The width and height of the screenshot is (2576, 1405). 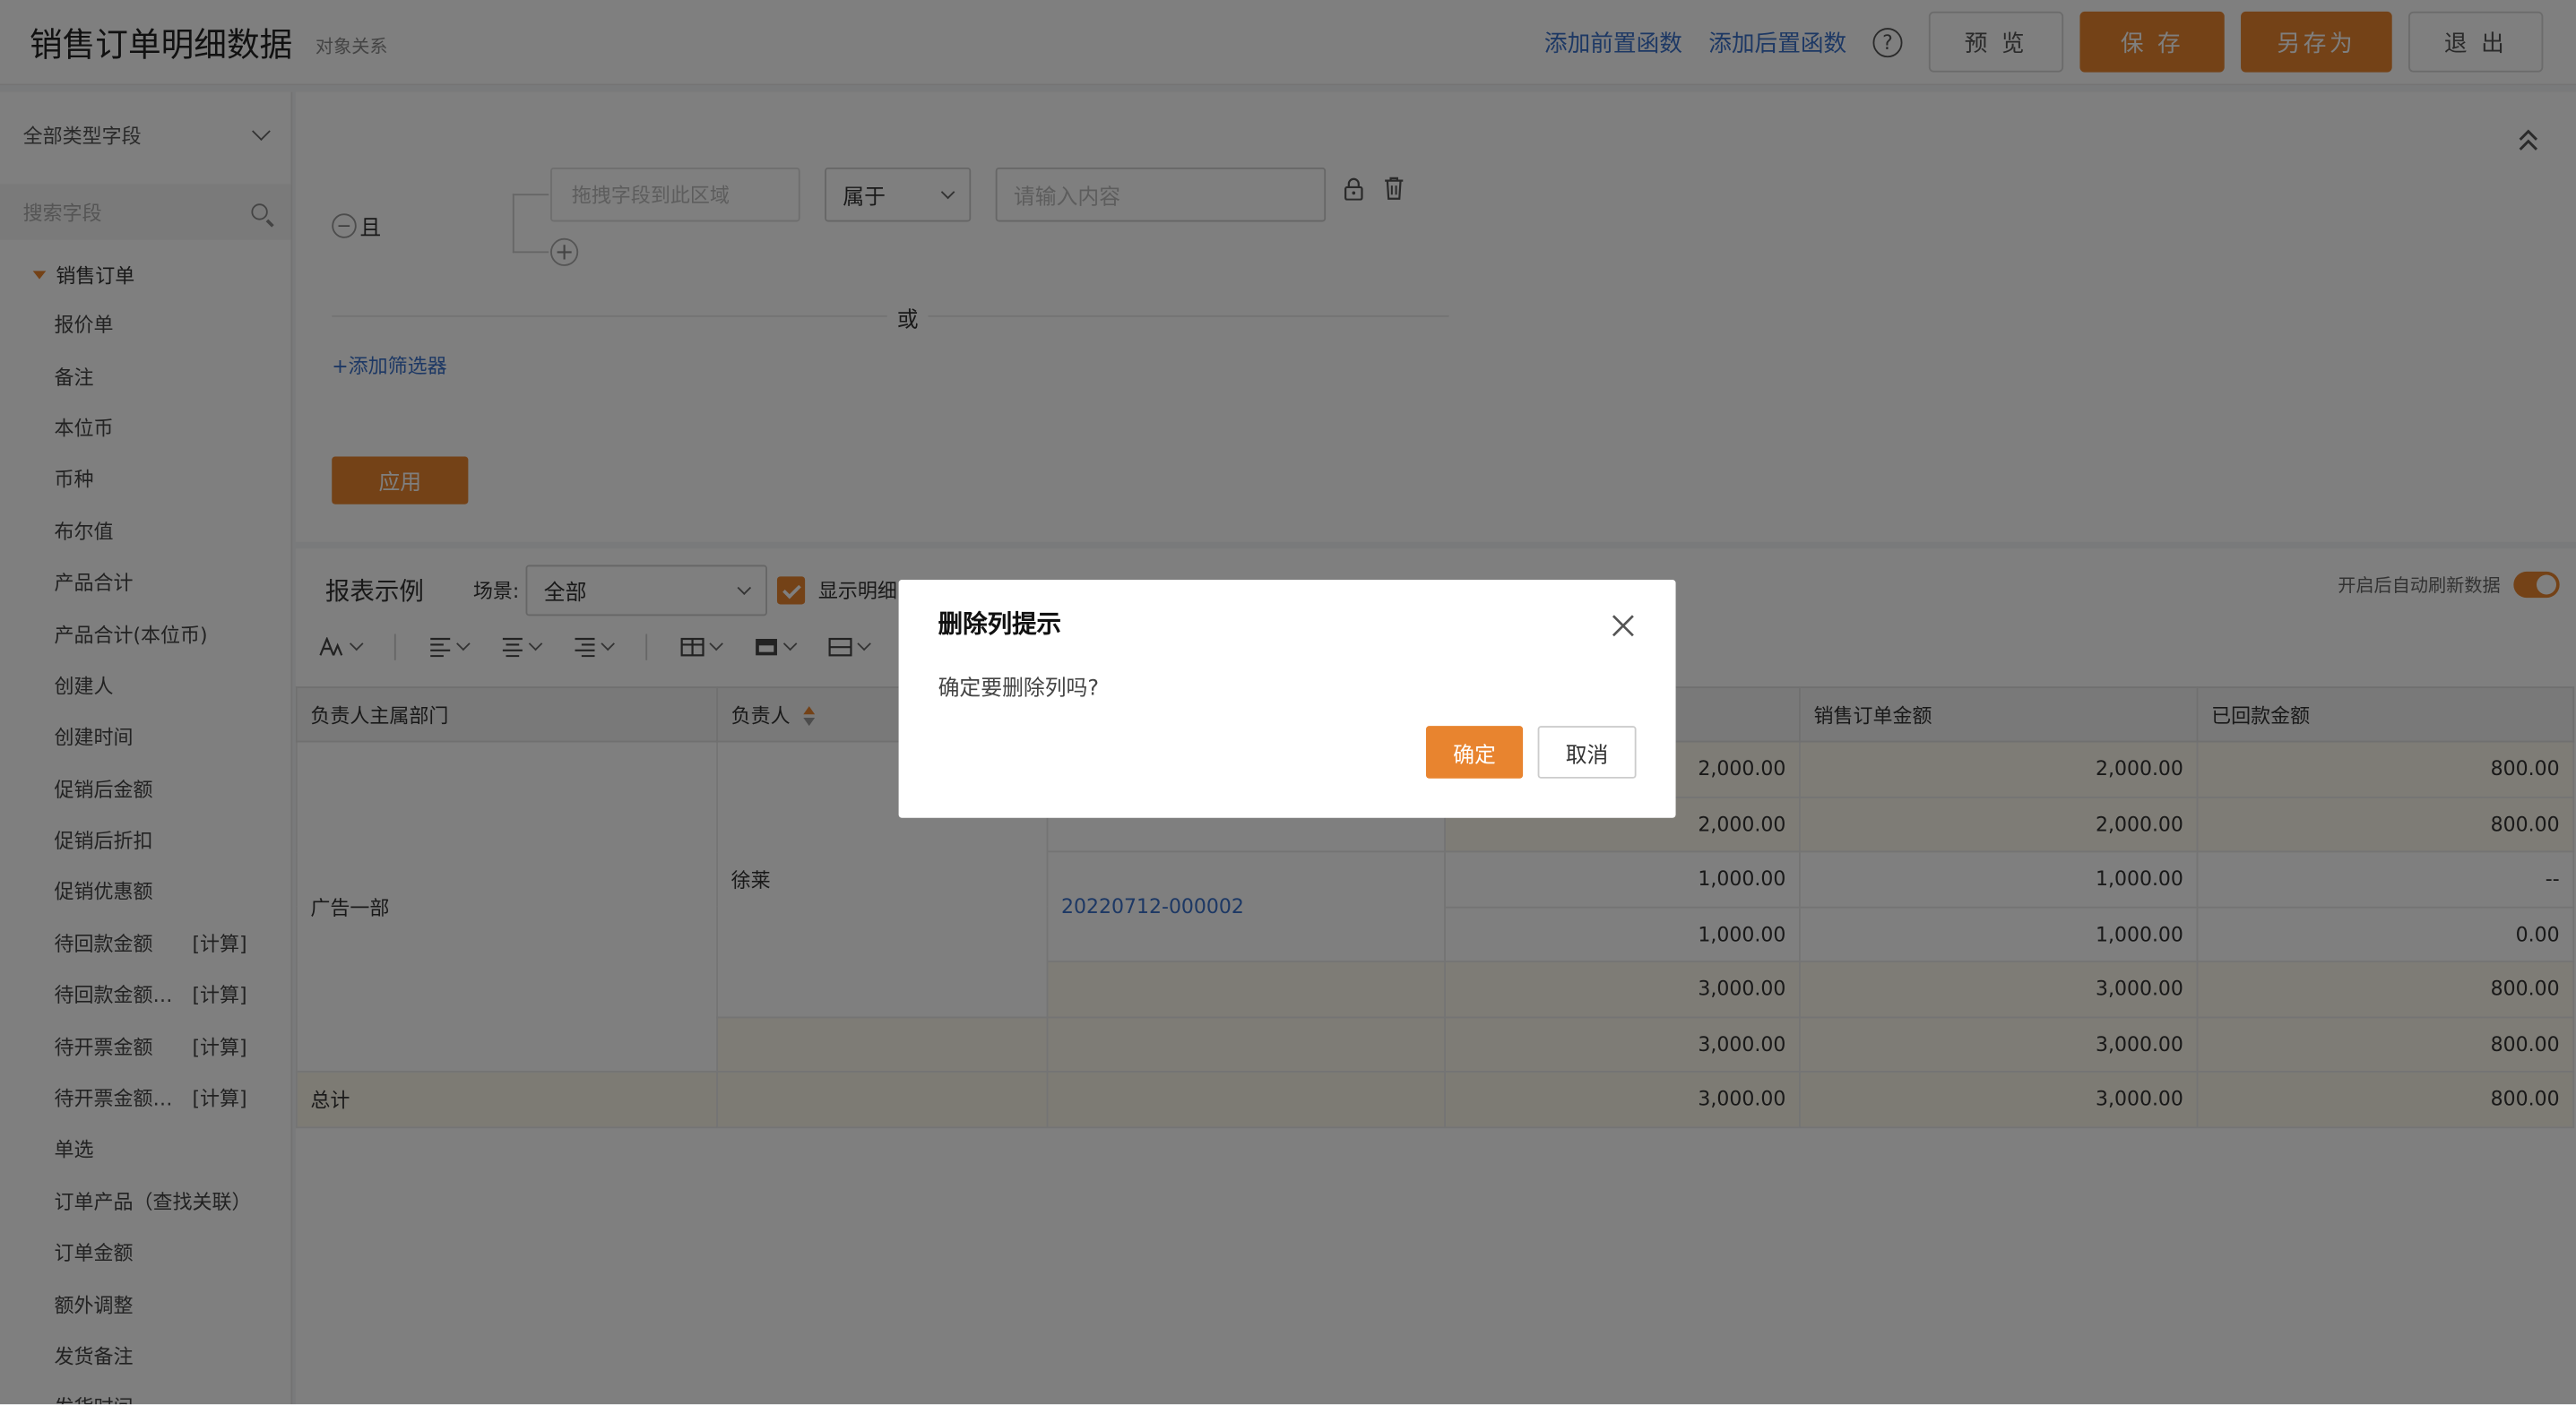 I want to click on dialog-message: 确定要删除列吗?, so click(x=1019, y=689).